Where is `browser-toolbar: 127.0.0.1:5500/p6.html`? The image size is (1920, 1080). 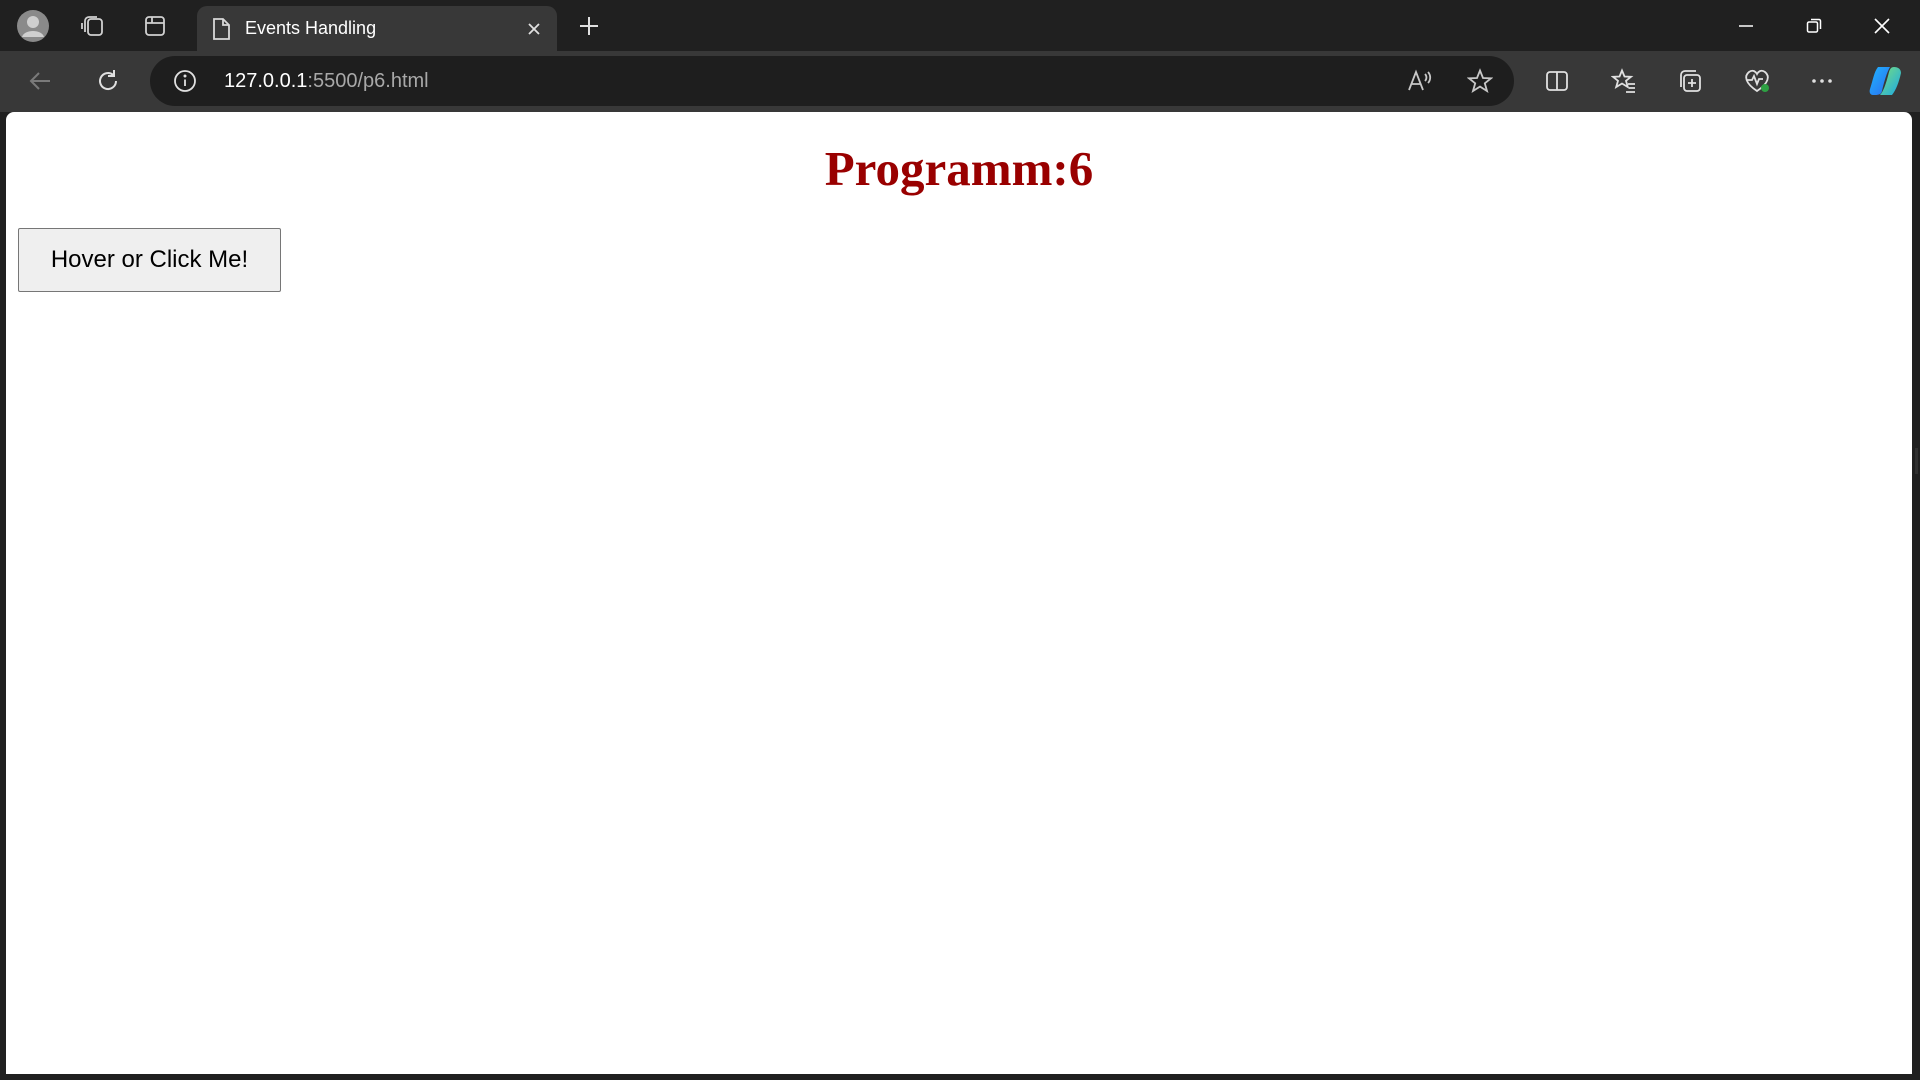 browser-toolbar: 127.0.0.1:5500/p6.html is located at coordinates (960, 81).